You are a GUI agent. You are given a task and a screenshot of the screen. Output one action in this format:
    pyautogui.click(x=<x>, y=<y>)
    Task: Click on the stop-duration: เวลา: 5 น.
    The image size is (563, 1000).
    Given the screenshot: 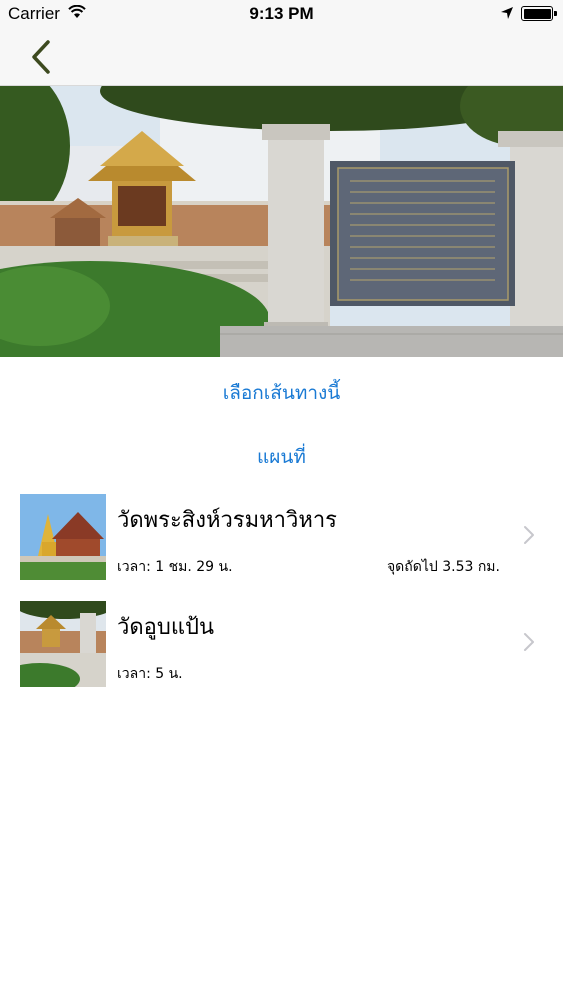 What is the action you would take?
    pyautogui.click(x=150, y=674)
    